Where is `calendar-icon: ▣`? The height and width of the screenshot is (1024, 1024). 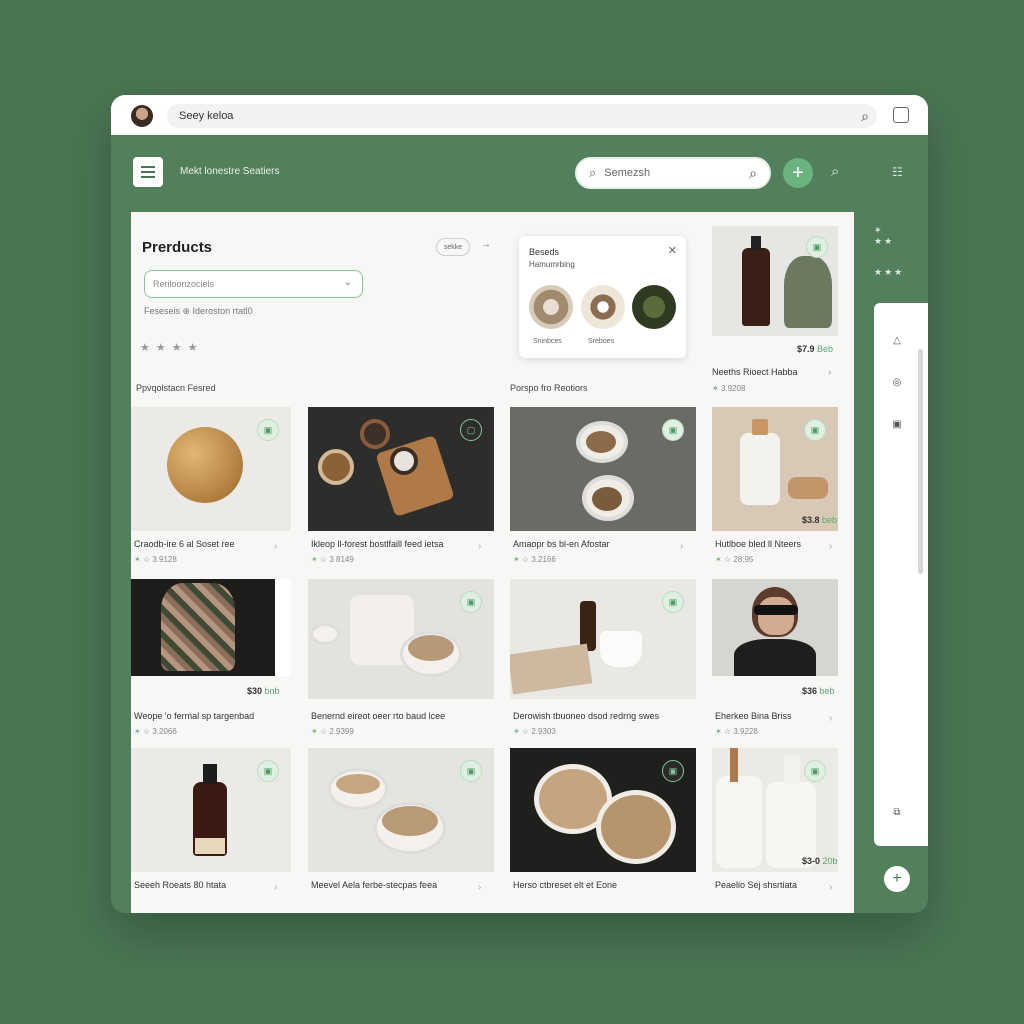
calendar-icon: ▣ is located at coordinates (897, 427).